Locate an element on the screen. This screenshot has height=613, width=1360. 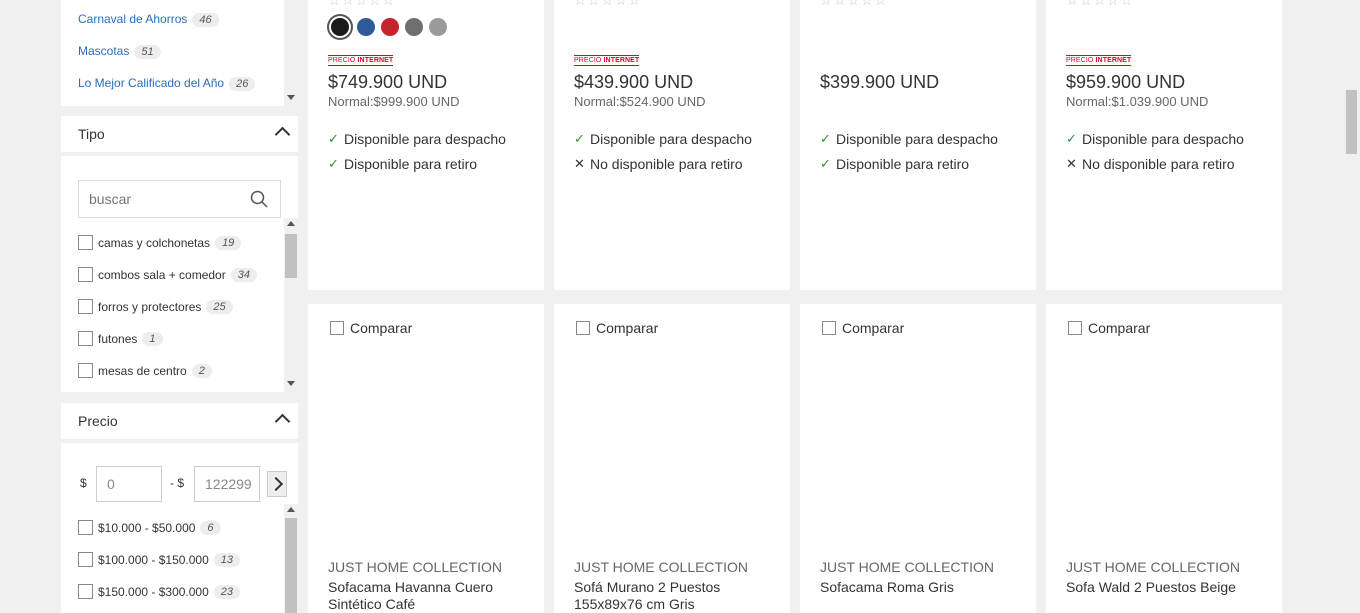
promo-link-label: Carnaval de Ahorros is located at coordinates (133, 19).